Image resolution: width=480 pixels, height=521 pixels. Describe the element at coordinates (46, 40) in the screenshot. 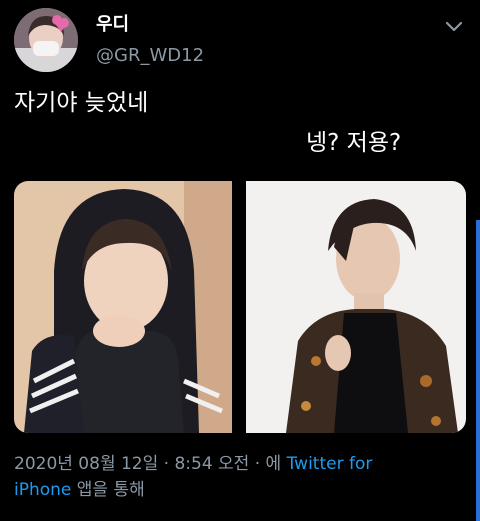

I see `avatar` at that location.